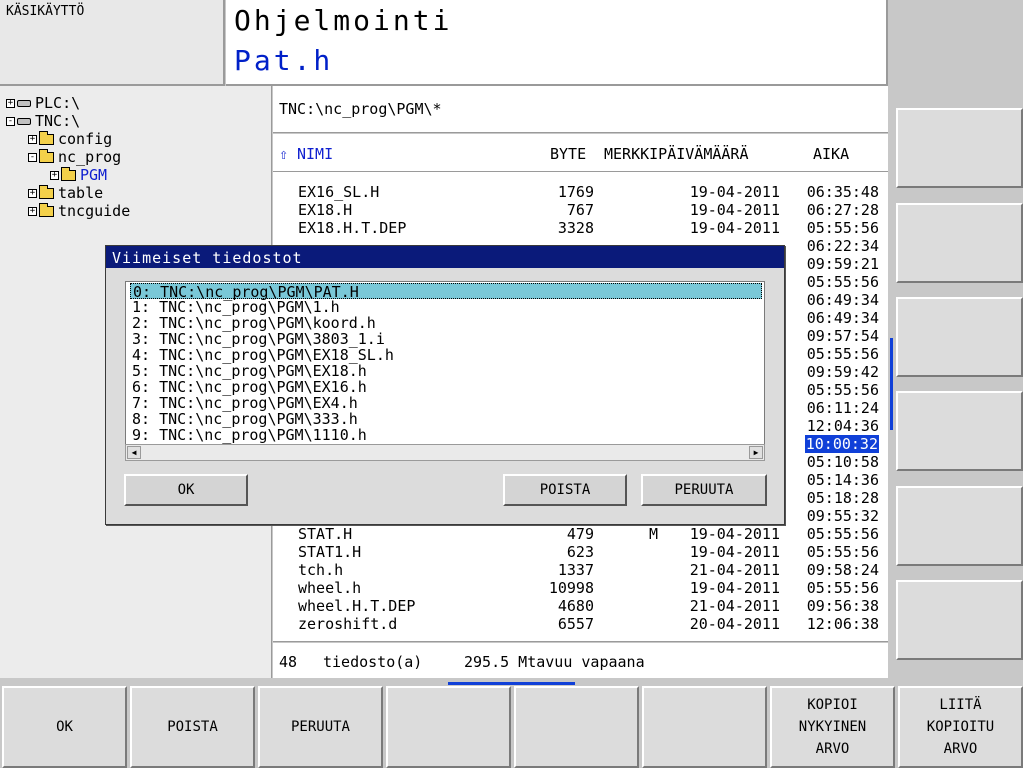 The height and width of the screenshot is (768, 1023). What do you see at coordinates (65, 193) in the screenshot?
I see `tree-item: + table` at bounding box center [65, 193].